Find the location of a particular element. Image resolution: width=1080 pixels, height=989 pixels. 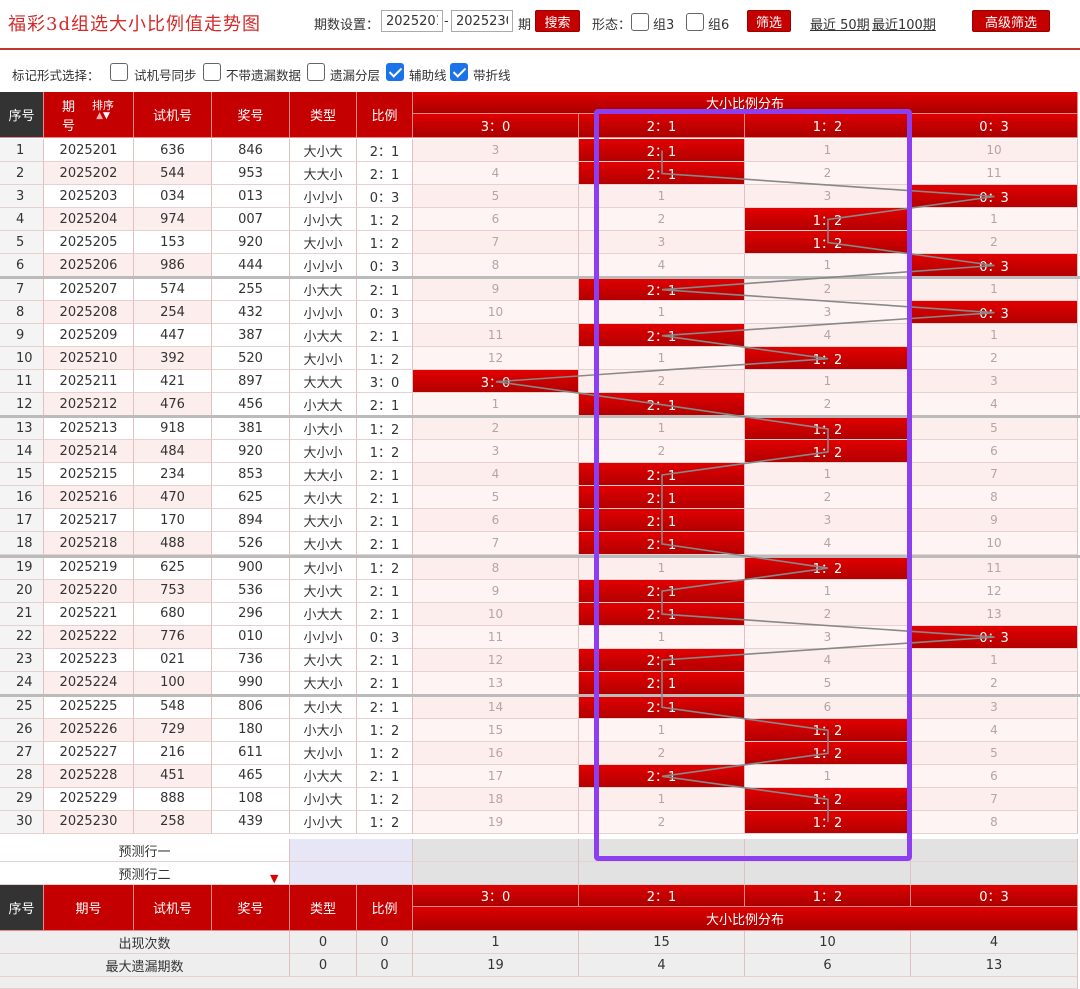

row-test-number: 421 is located at coordinates (173, 382).